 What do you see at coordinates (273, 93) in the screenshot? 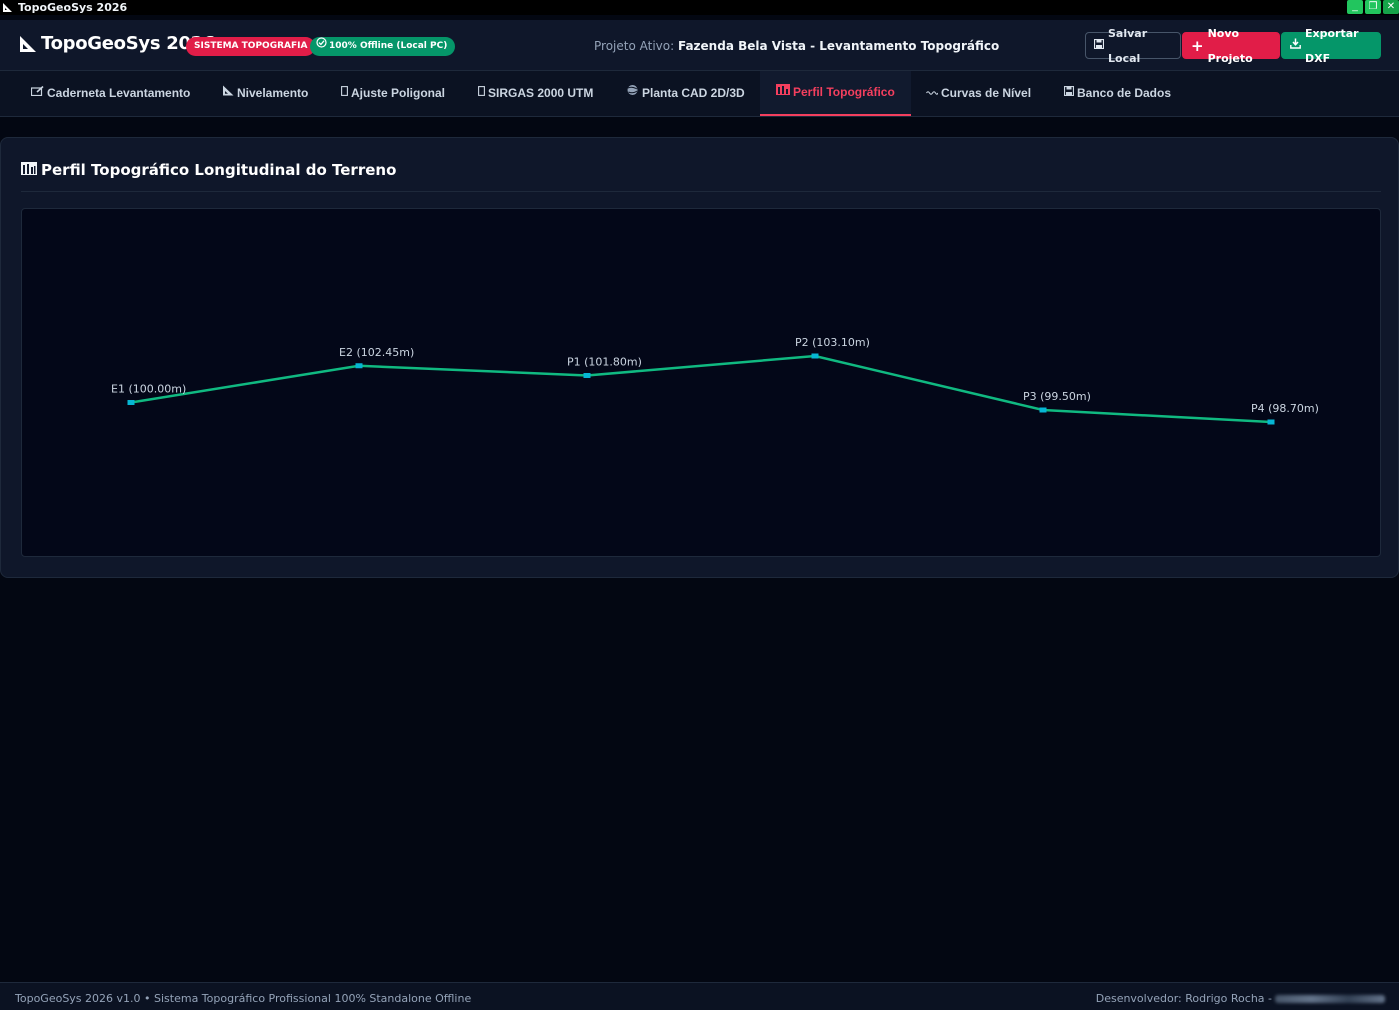
I see `tab-label: Nivelamento` at bounding box center [273, 93].